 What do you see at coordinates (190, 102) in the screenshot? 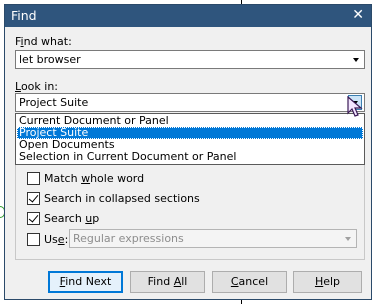
I see `look-in-combobox: Project Suite` at bounding box center [190, 102].